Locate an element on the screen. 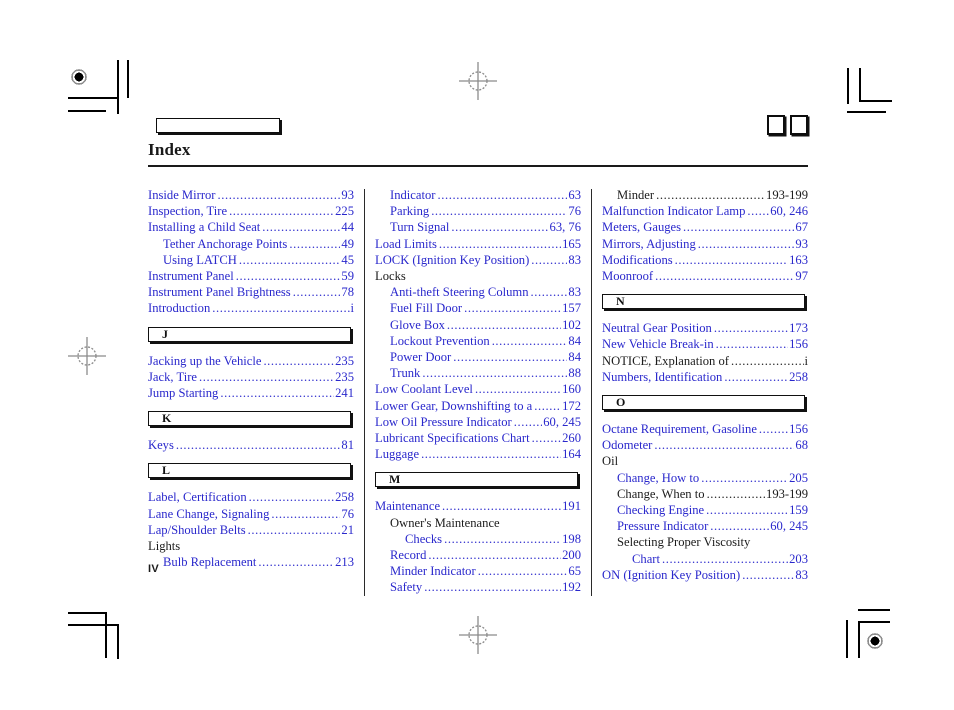 The image size is (954, 710). index-entry-label: Luggage is located at coordinates (397, 454).